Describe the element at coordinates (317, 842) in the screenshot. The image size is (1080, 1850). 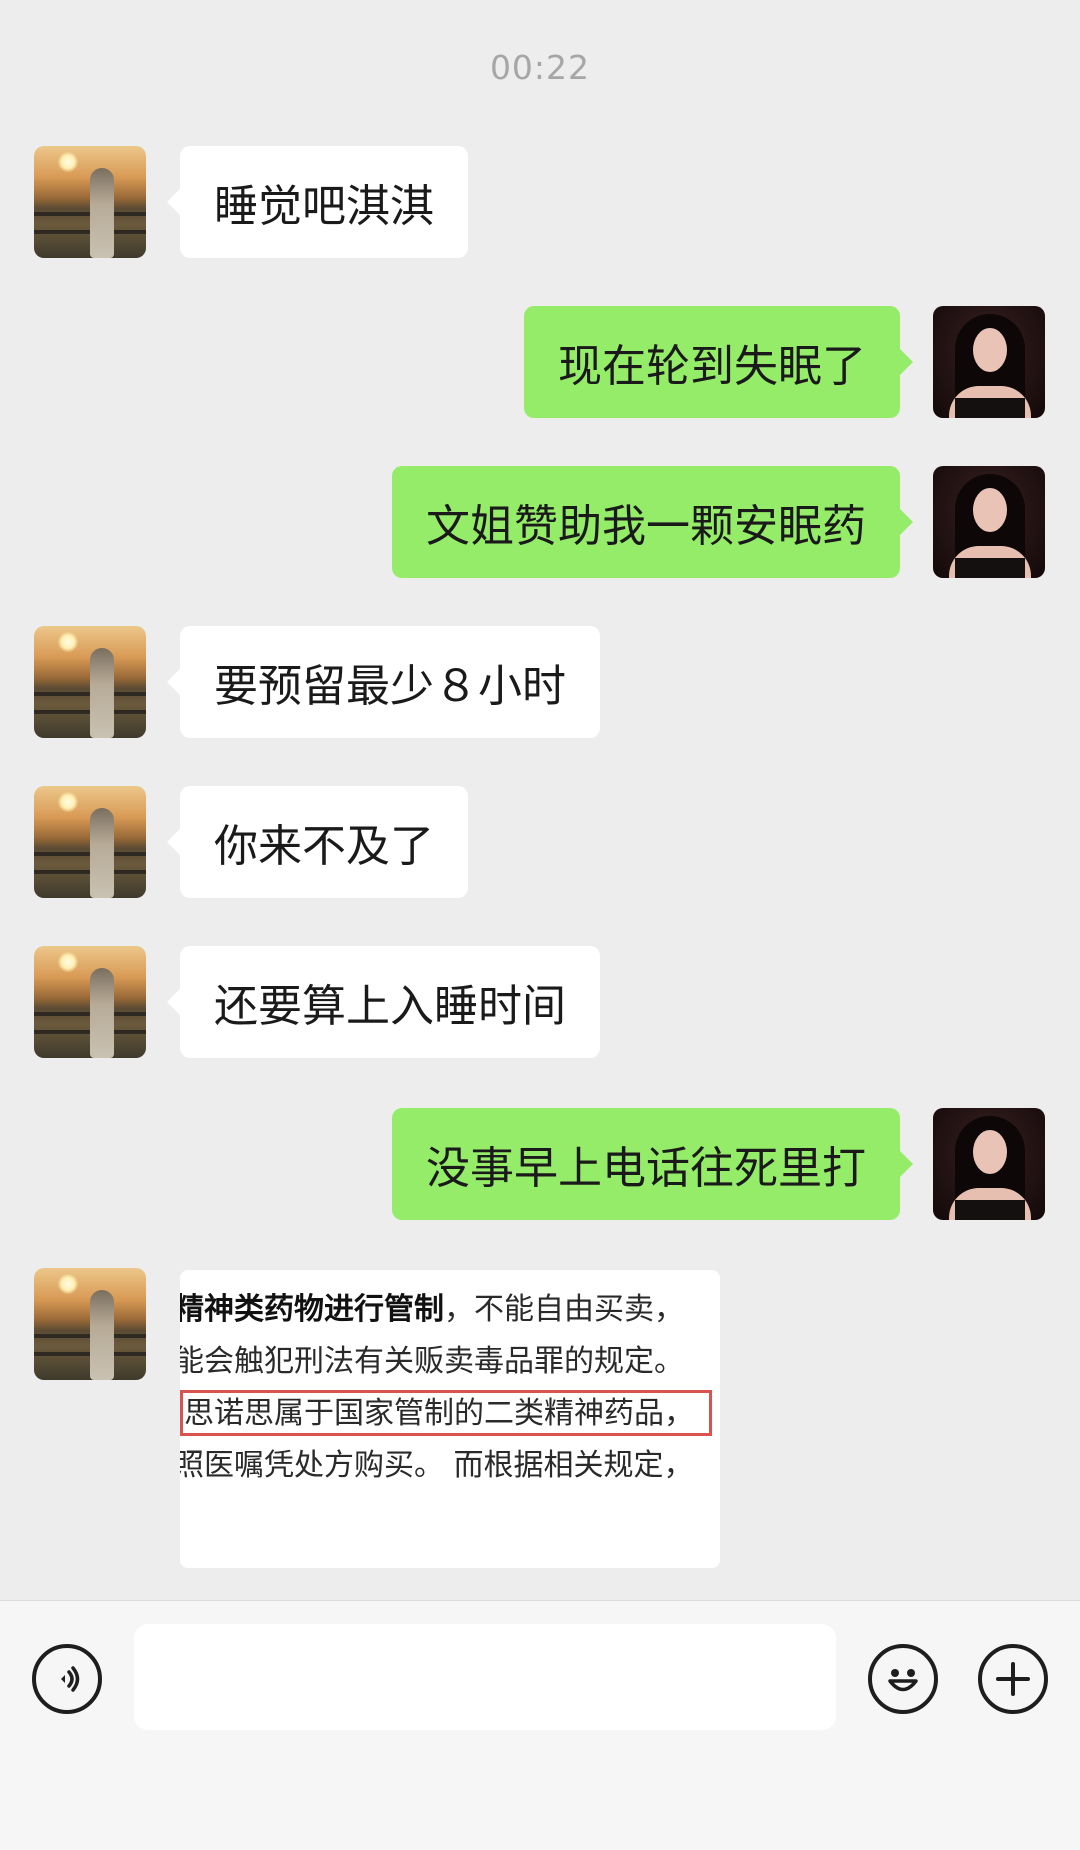
I see `message-bubble: 你来不及了` at that location.